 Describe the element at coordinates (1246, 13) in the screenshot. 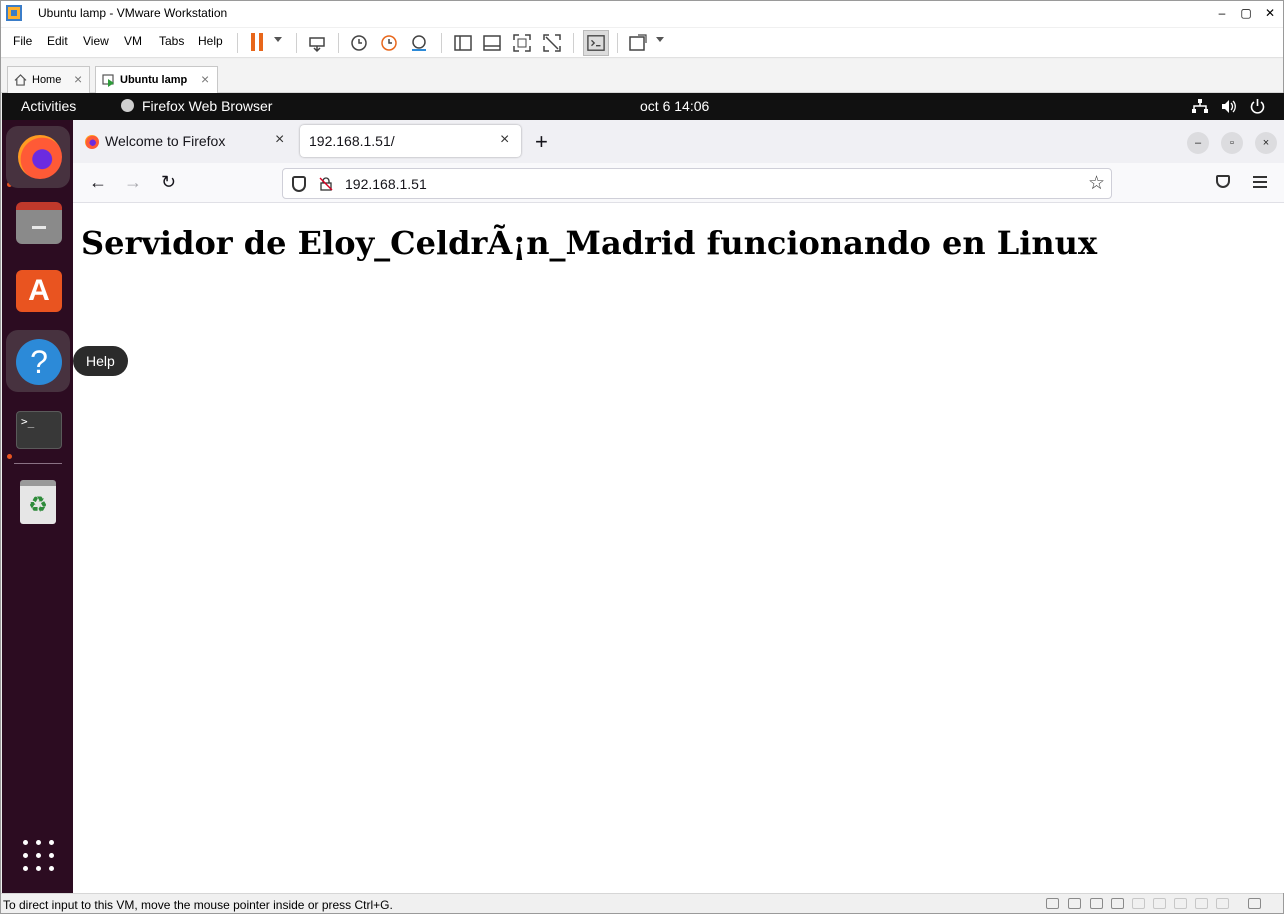

I see `maximize-icon: ▢` at that location.